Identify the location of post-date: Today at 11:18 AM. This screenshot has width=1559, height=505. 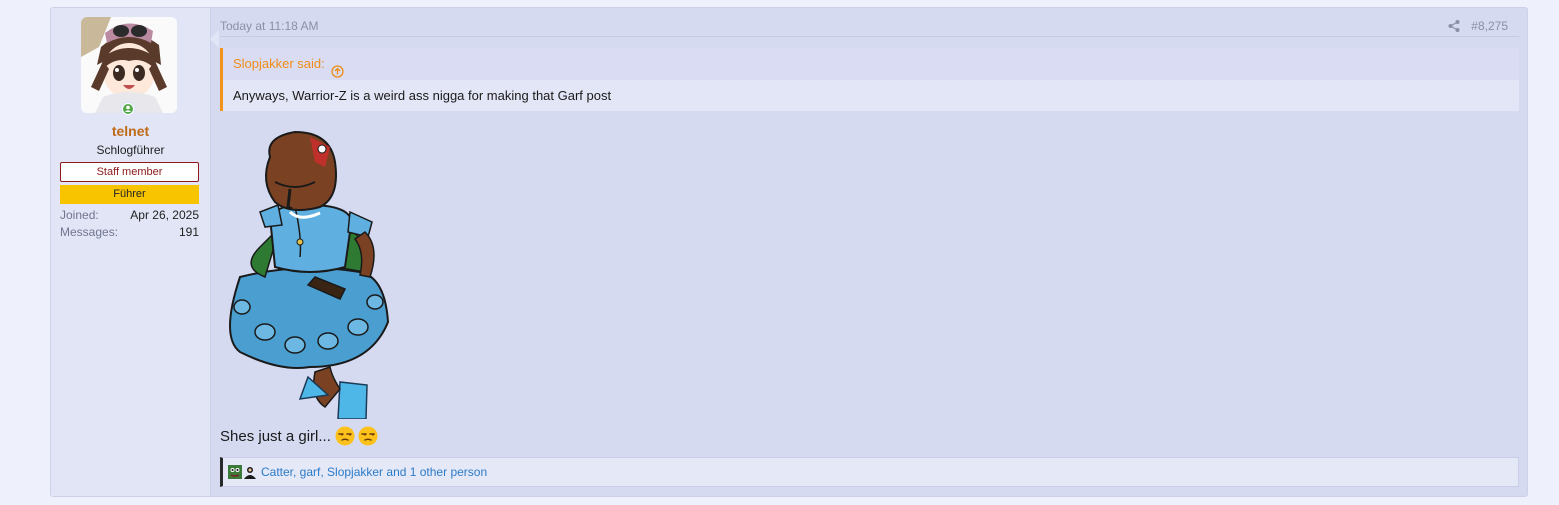
(269, 26).